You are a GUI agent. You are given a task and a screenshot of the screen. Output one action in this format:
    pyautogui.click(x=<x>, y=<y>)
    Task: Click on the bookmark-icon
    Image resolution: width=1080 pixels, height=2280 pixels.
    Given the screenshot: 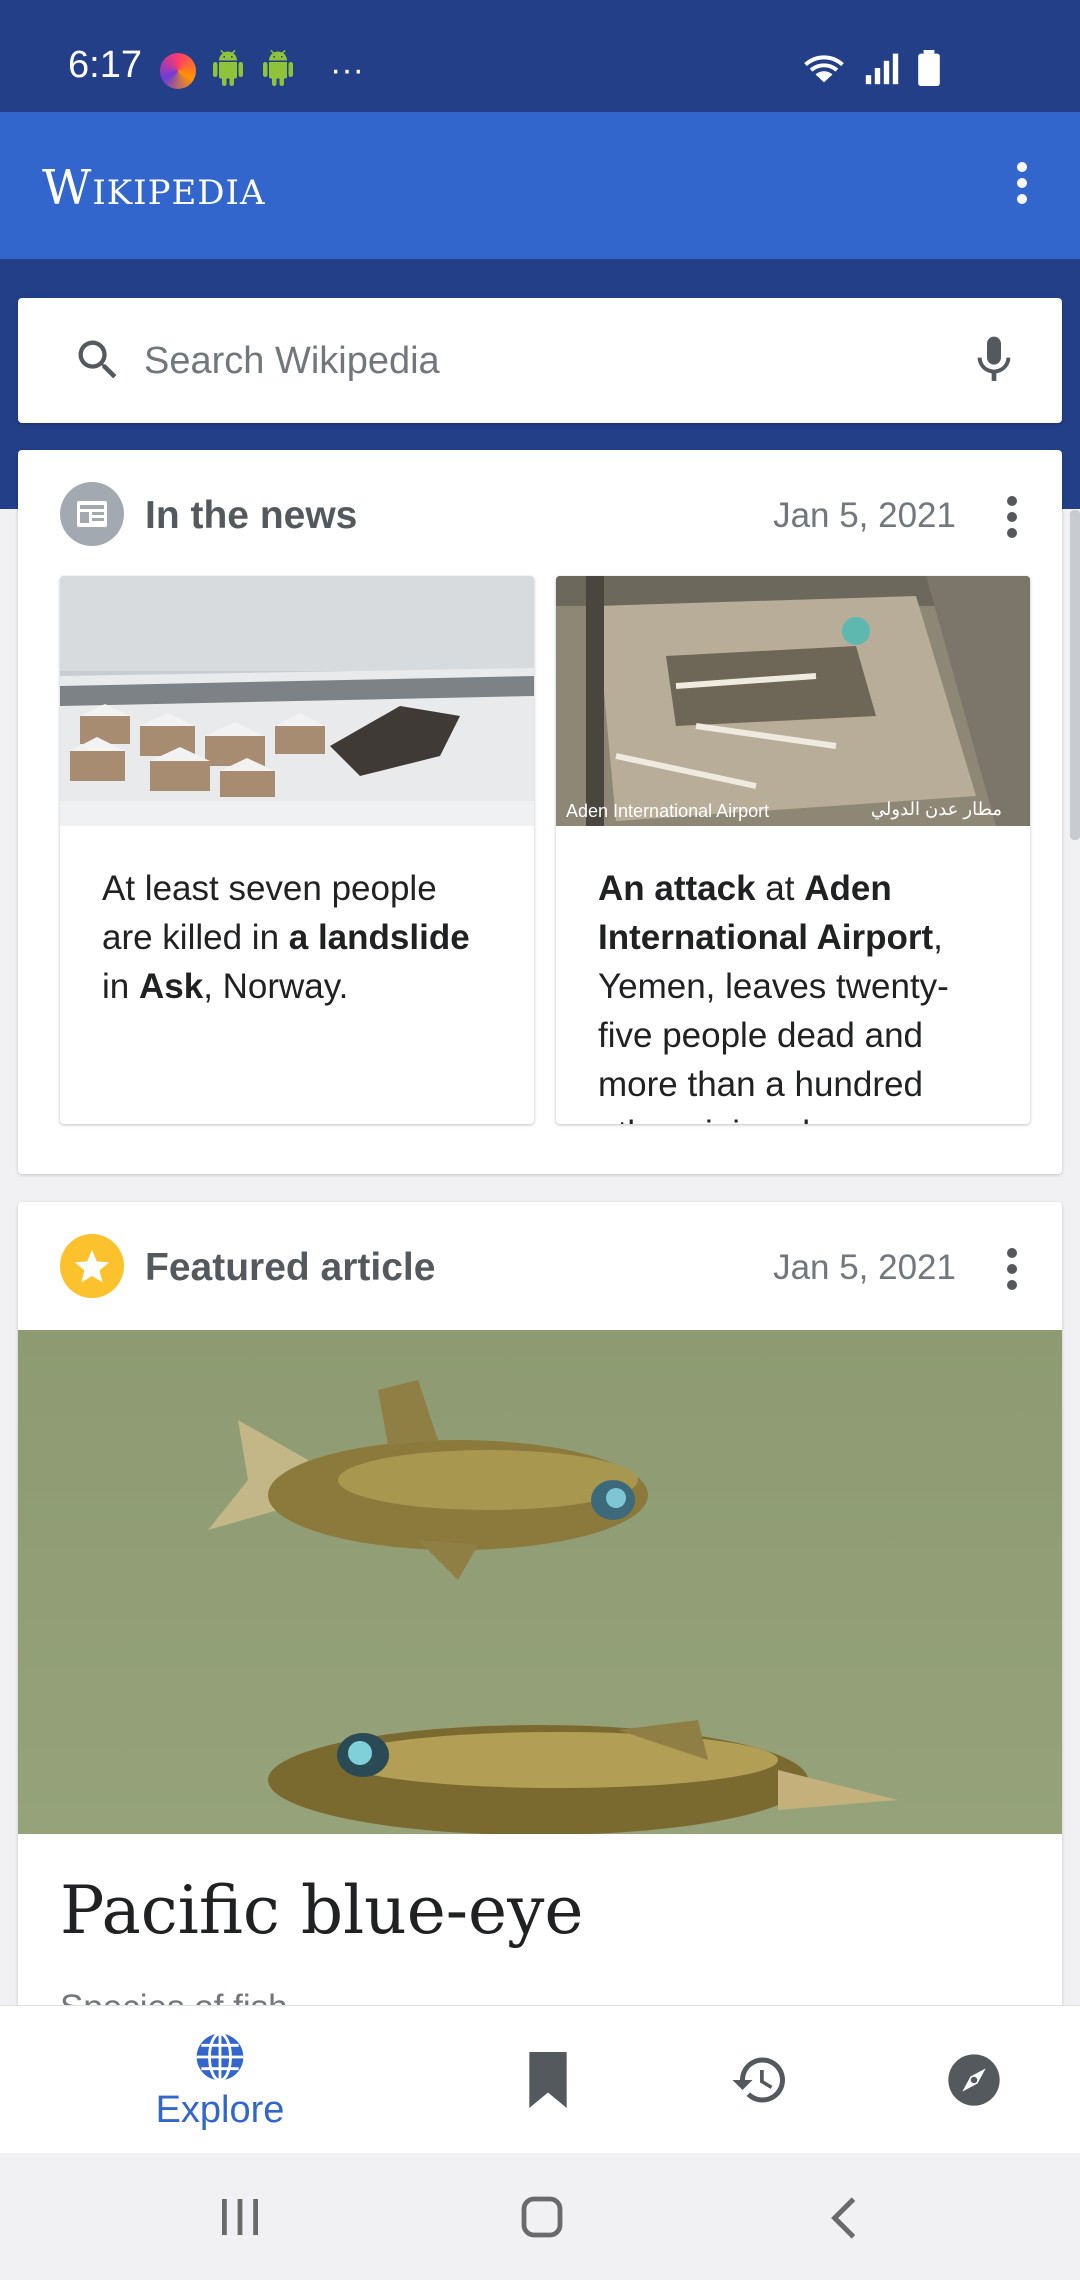 What is the action you would take?
    pyautogui.click(x=548, y=2080)
    